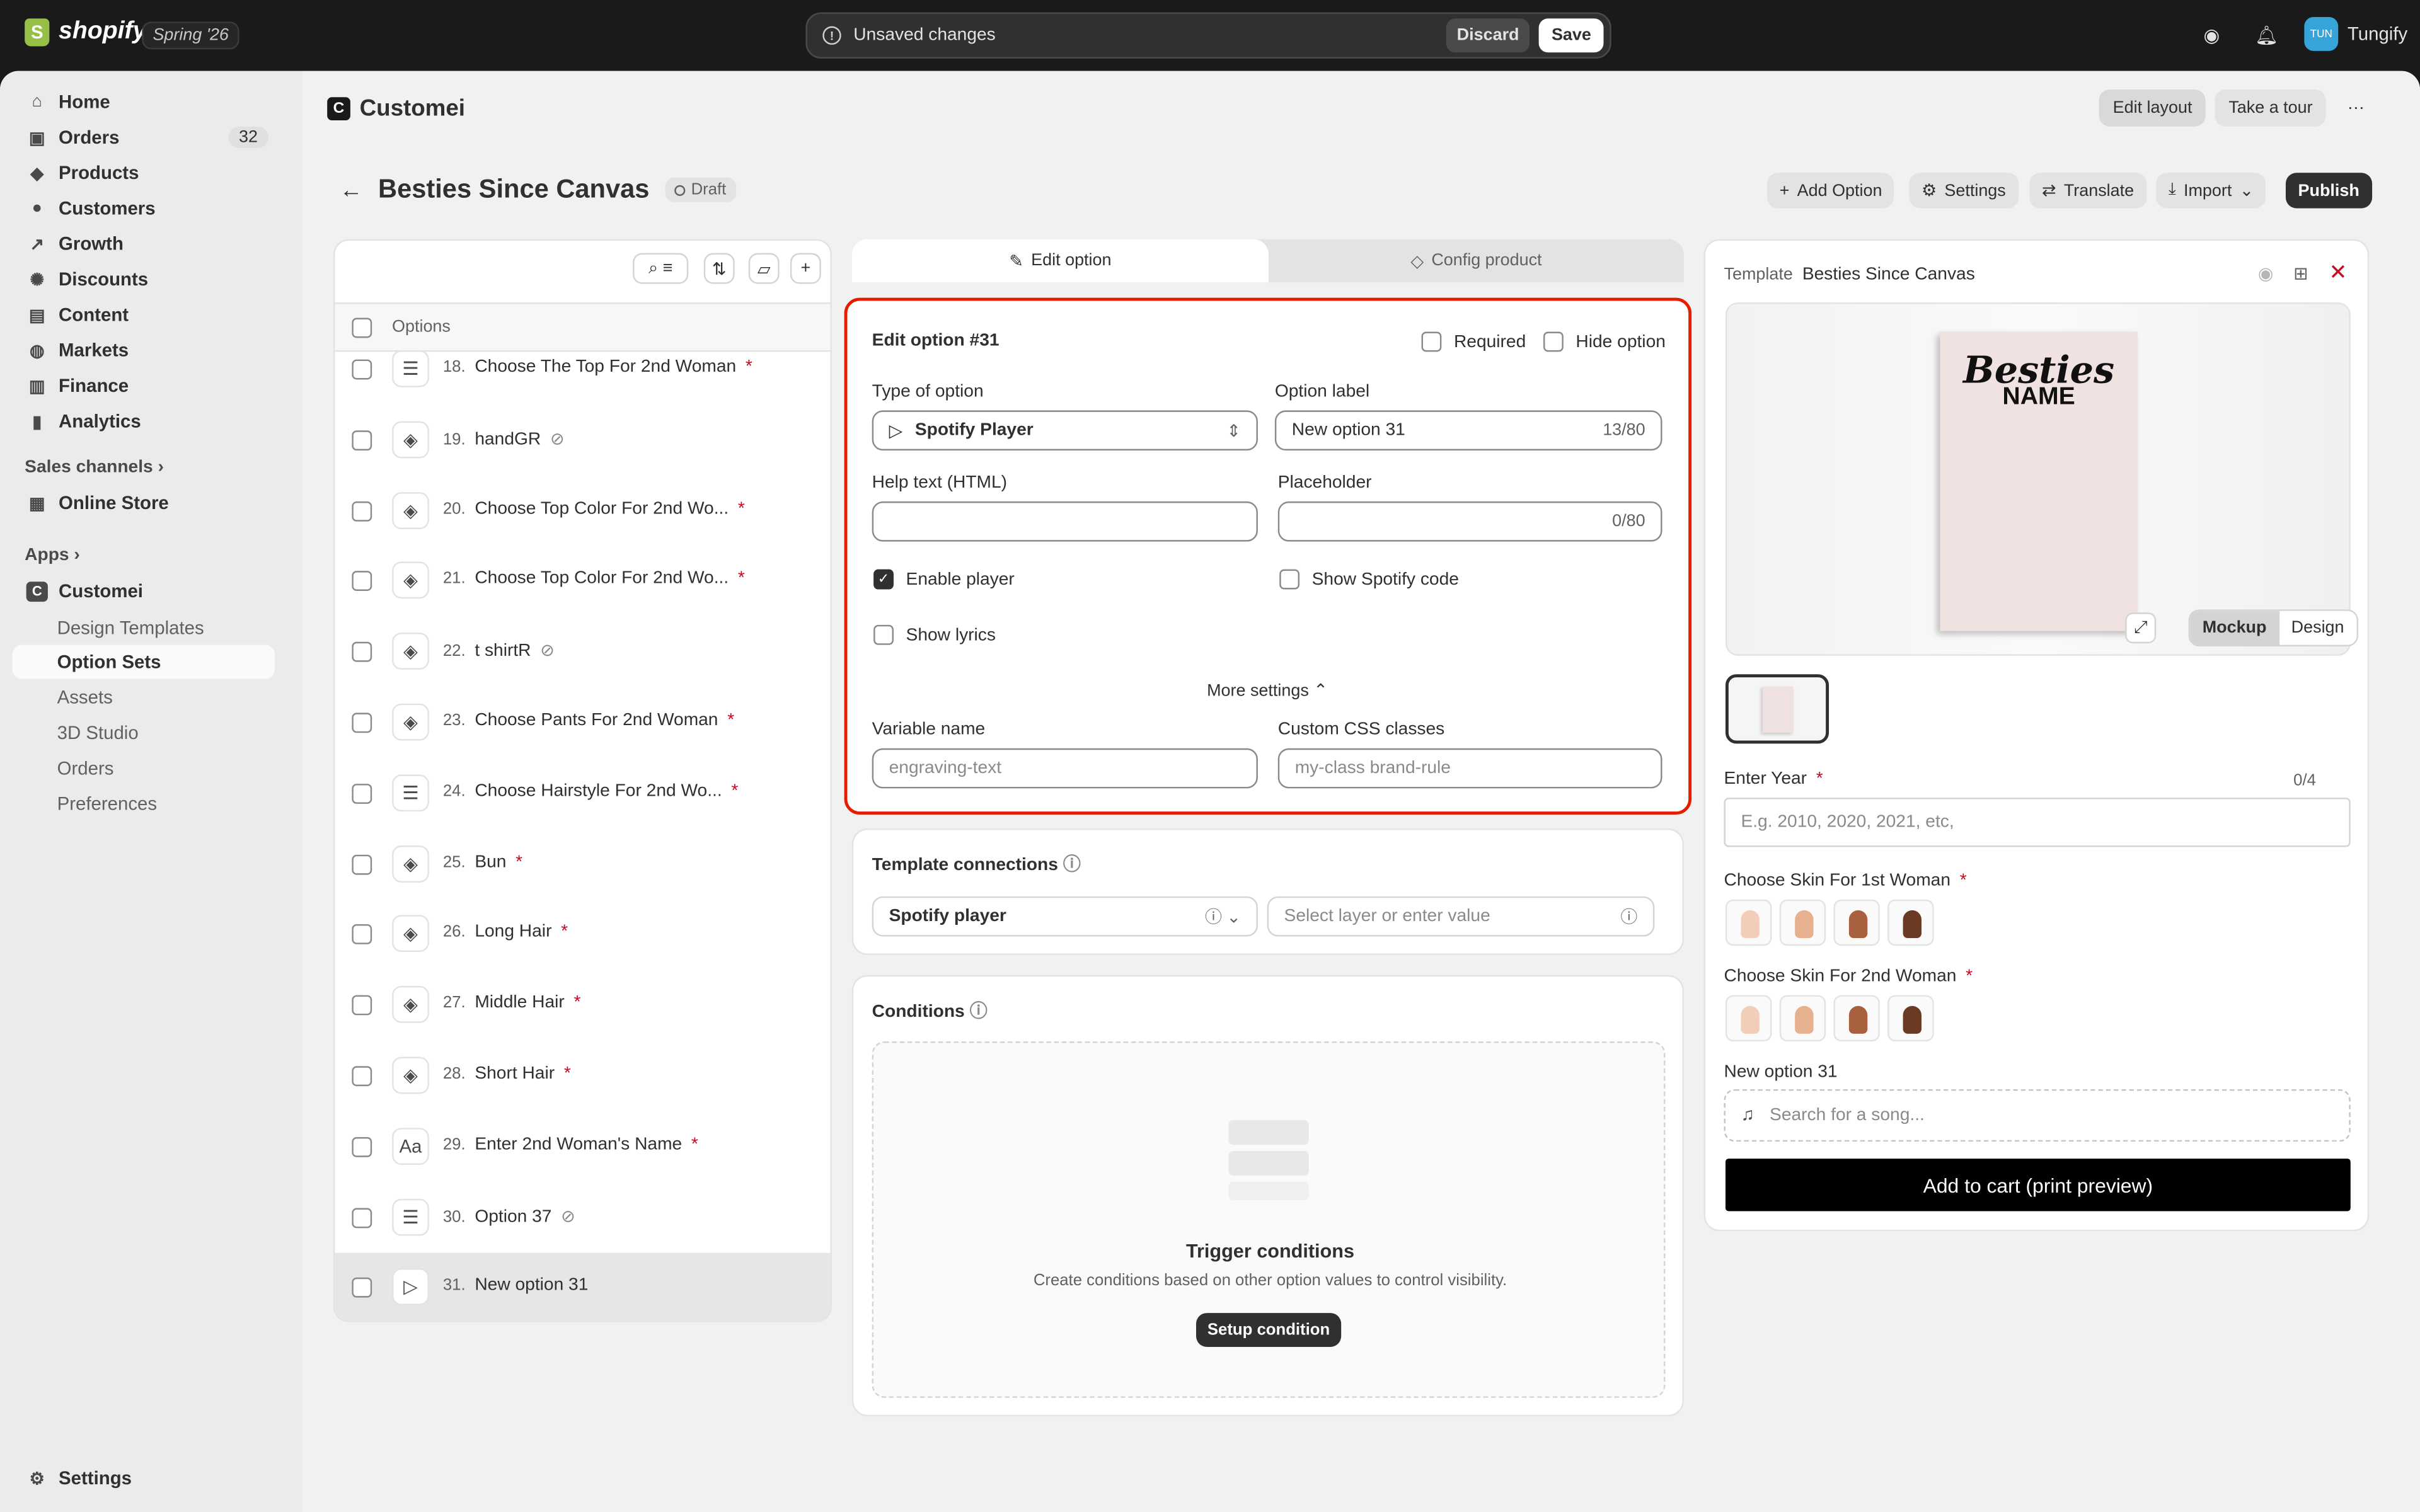 The width and height of the screenshot is (2420, 1512). What do you see at coordinates (144, 421) in the screenshot?
I see `nav-analytics: ▮ Analytics` at bounding box center [144, 421].